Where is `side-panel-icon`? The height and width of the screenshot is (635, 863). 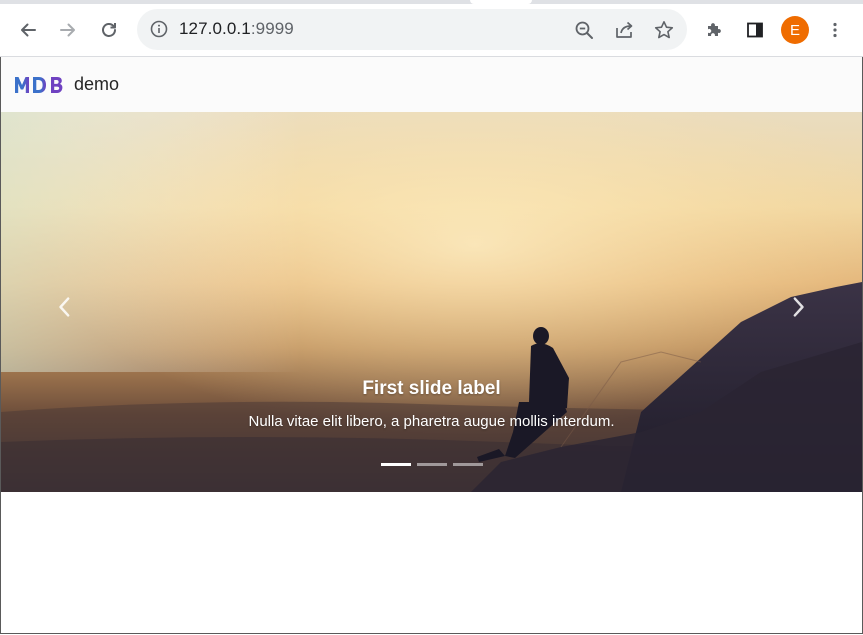
side-panel-icon is located at coordinates (755, 30).